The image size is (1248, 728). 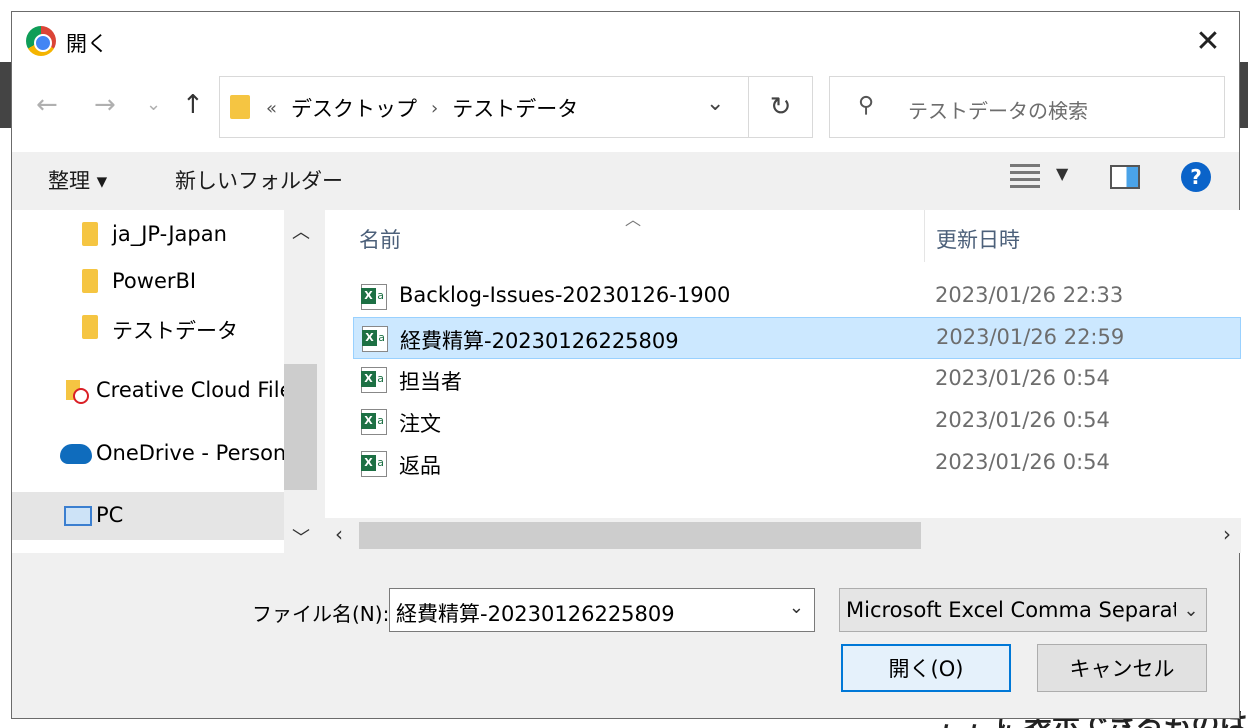 I want to click on search-icon: ⚲, so click(x=866, y=105).